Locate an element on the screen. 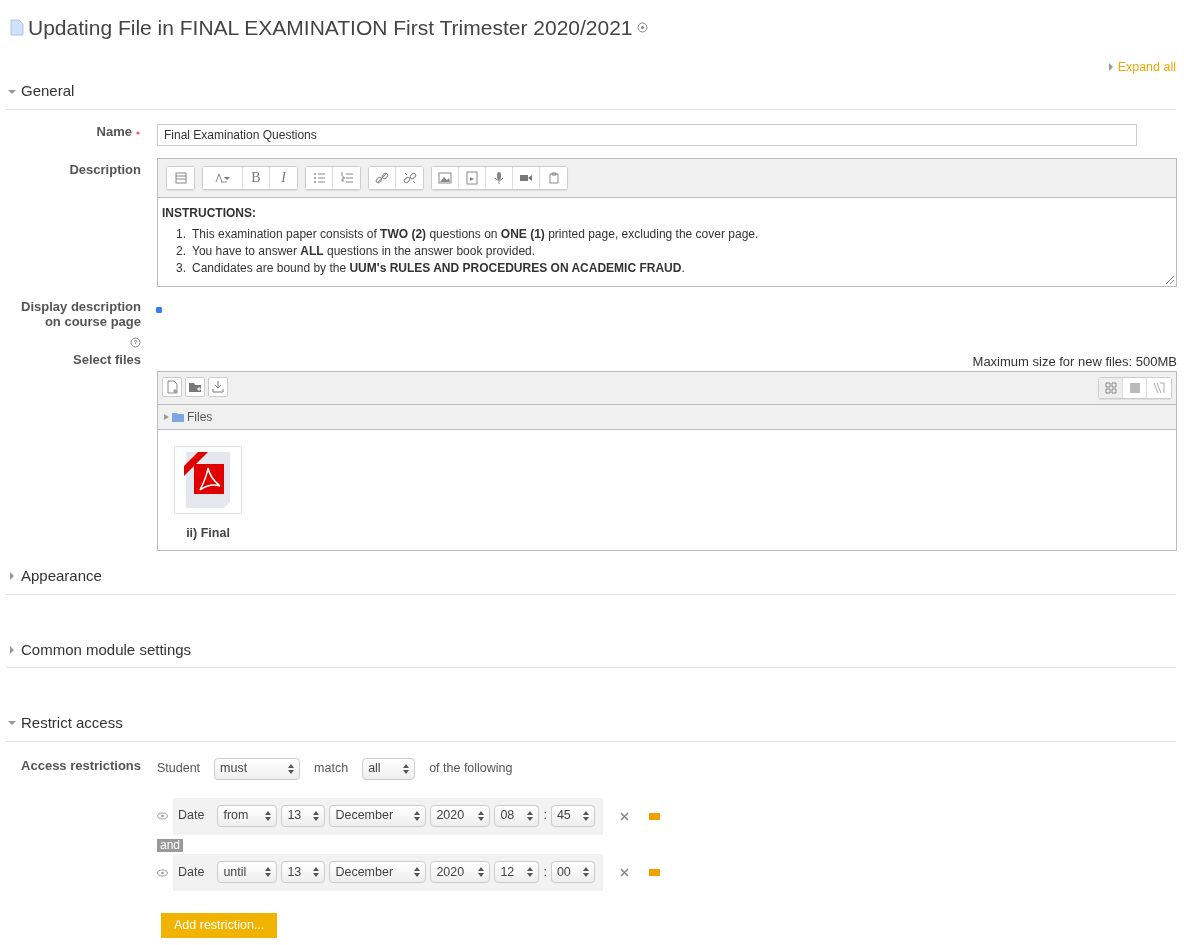 Image resolution: width=1184 pixels, height=945 pixels. dropdown: 00 is located at coordinates (572, 872).